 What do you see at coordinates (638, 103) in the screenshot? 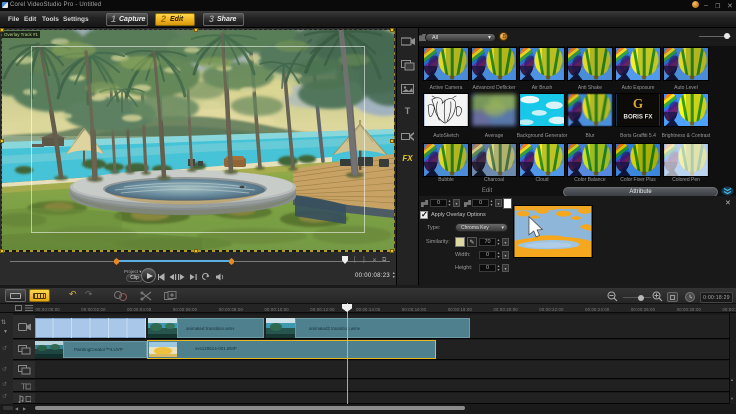
I see `svg-text: G` at bounding box center [638, 103].